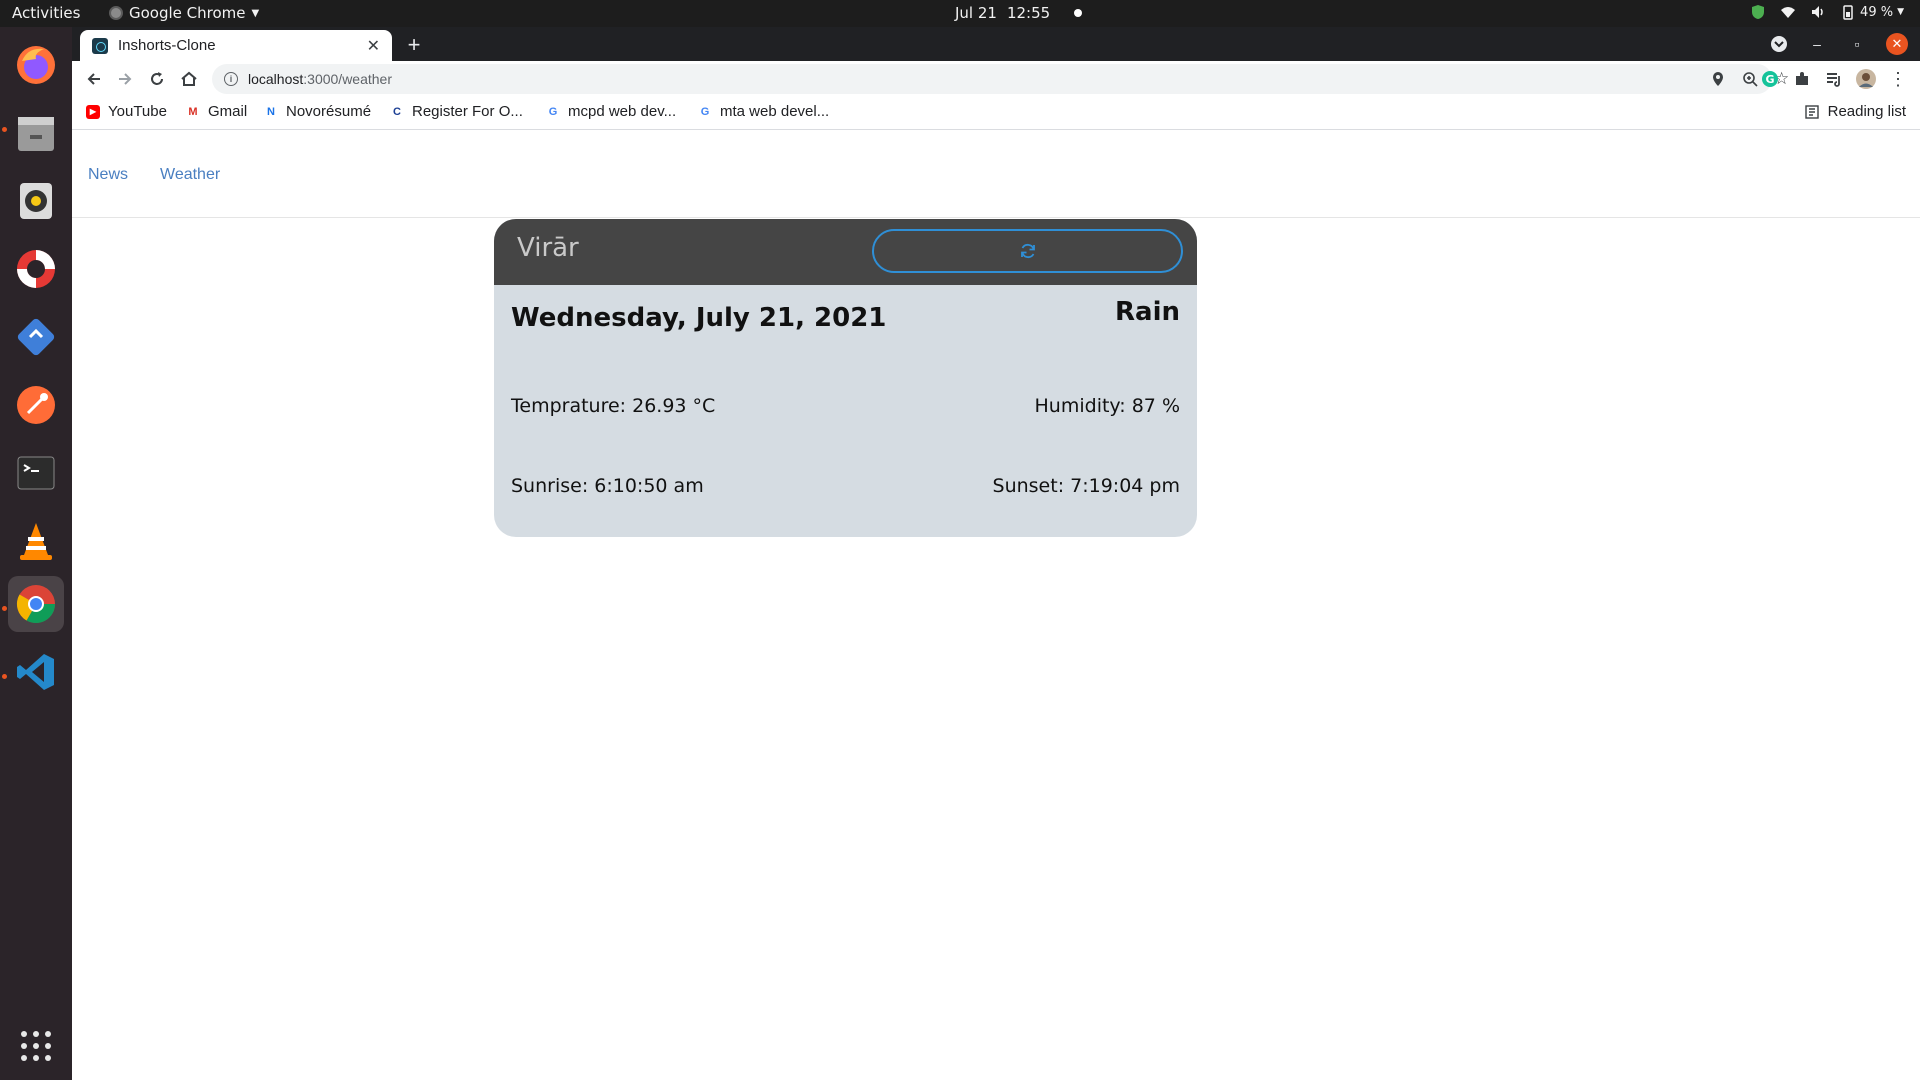 This screenshot has height=1080, width=1920. I want to click on home-button, so click(189, 79).